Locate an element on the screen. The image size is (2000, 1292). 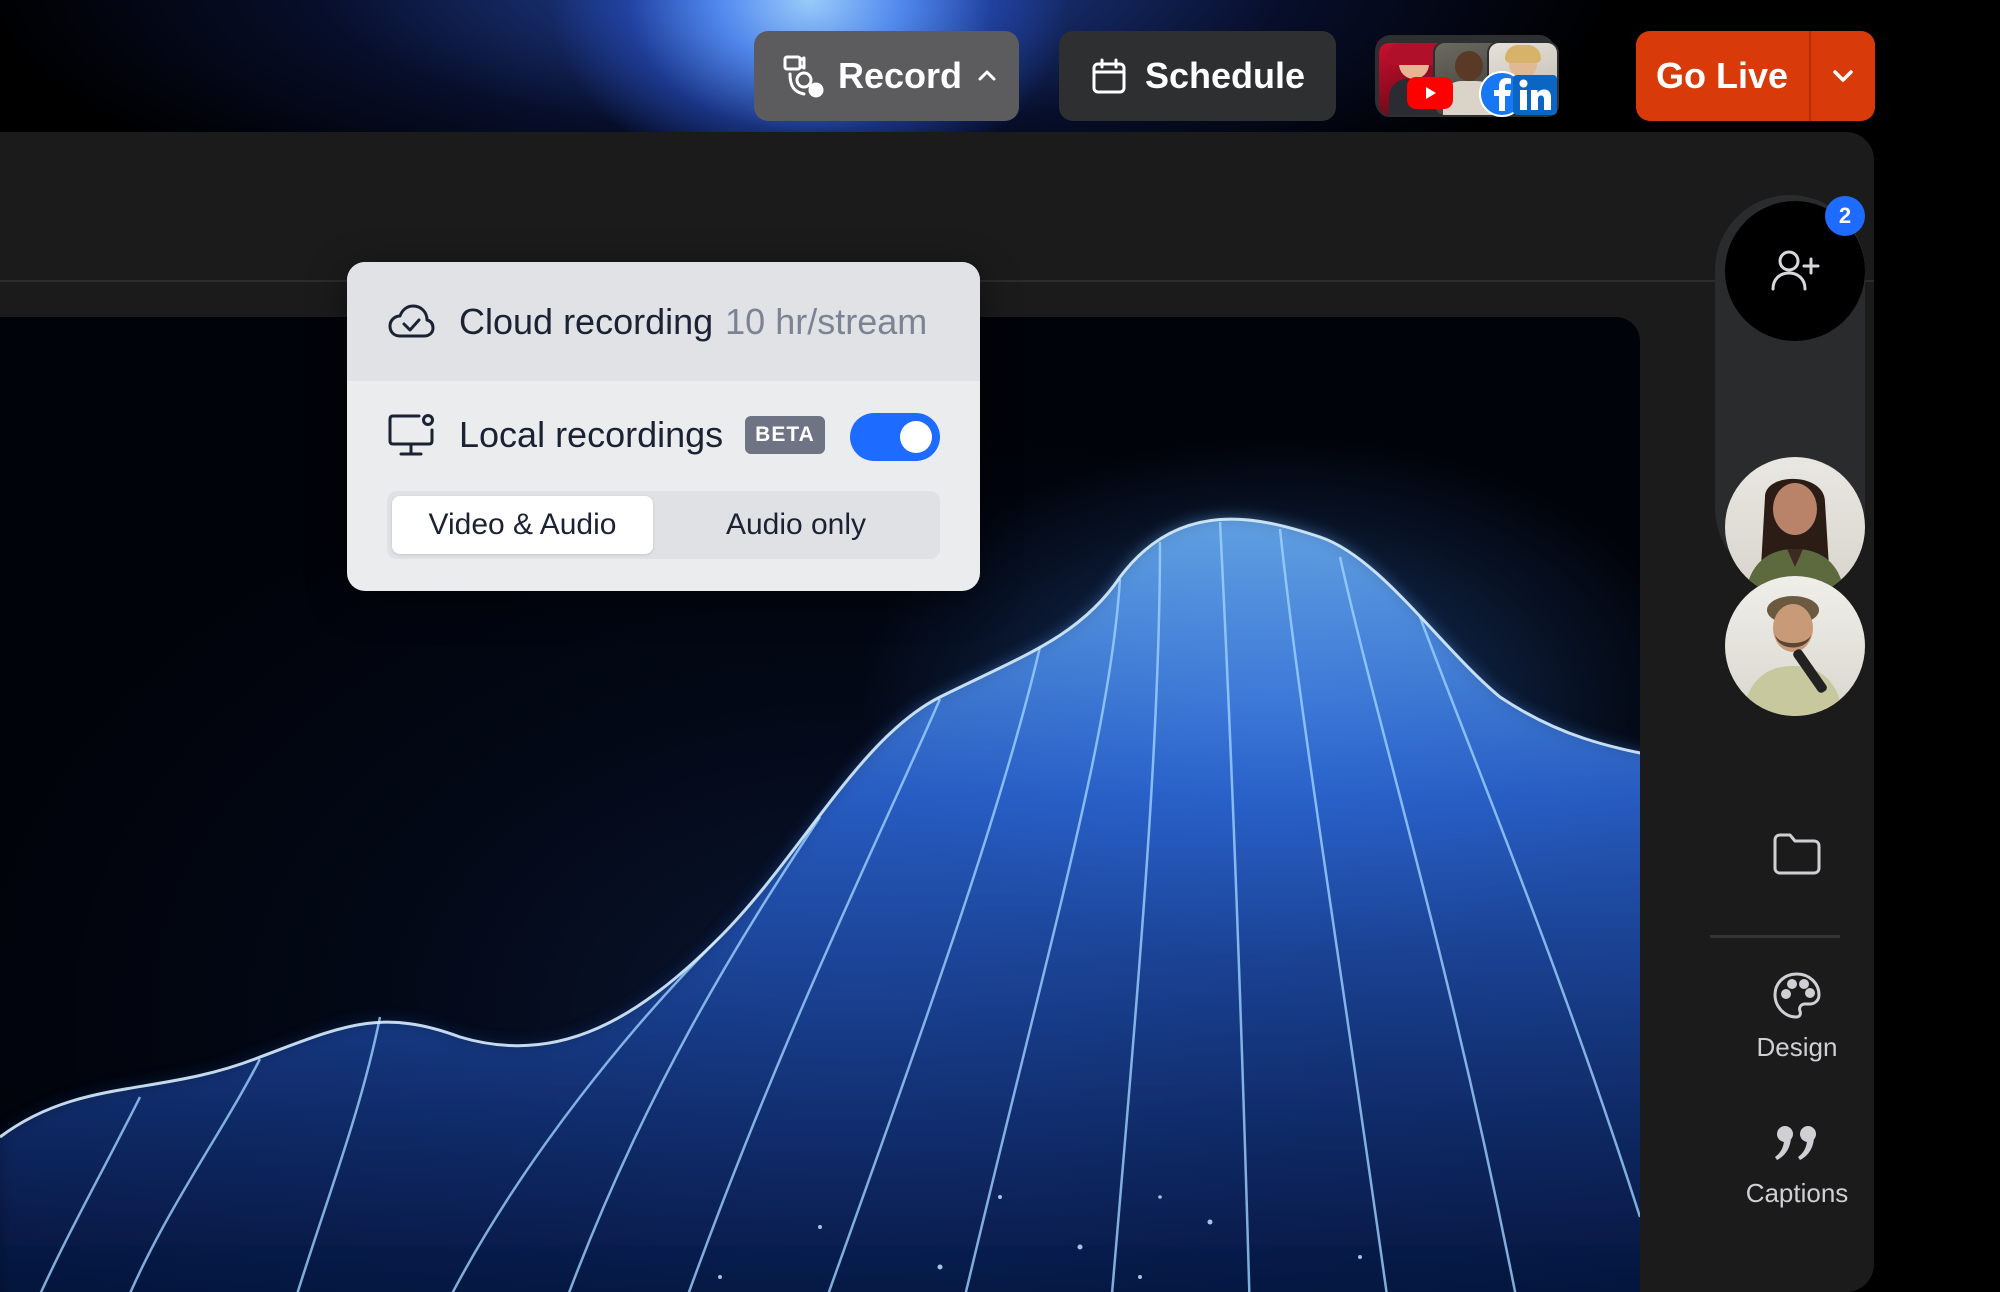
local-recordings-label: Local recordings is located at coordinates (591, 434).